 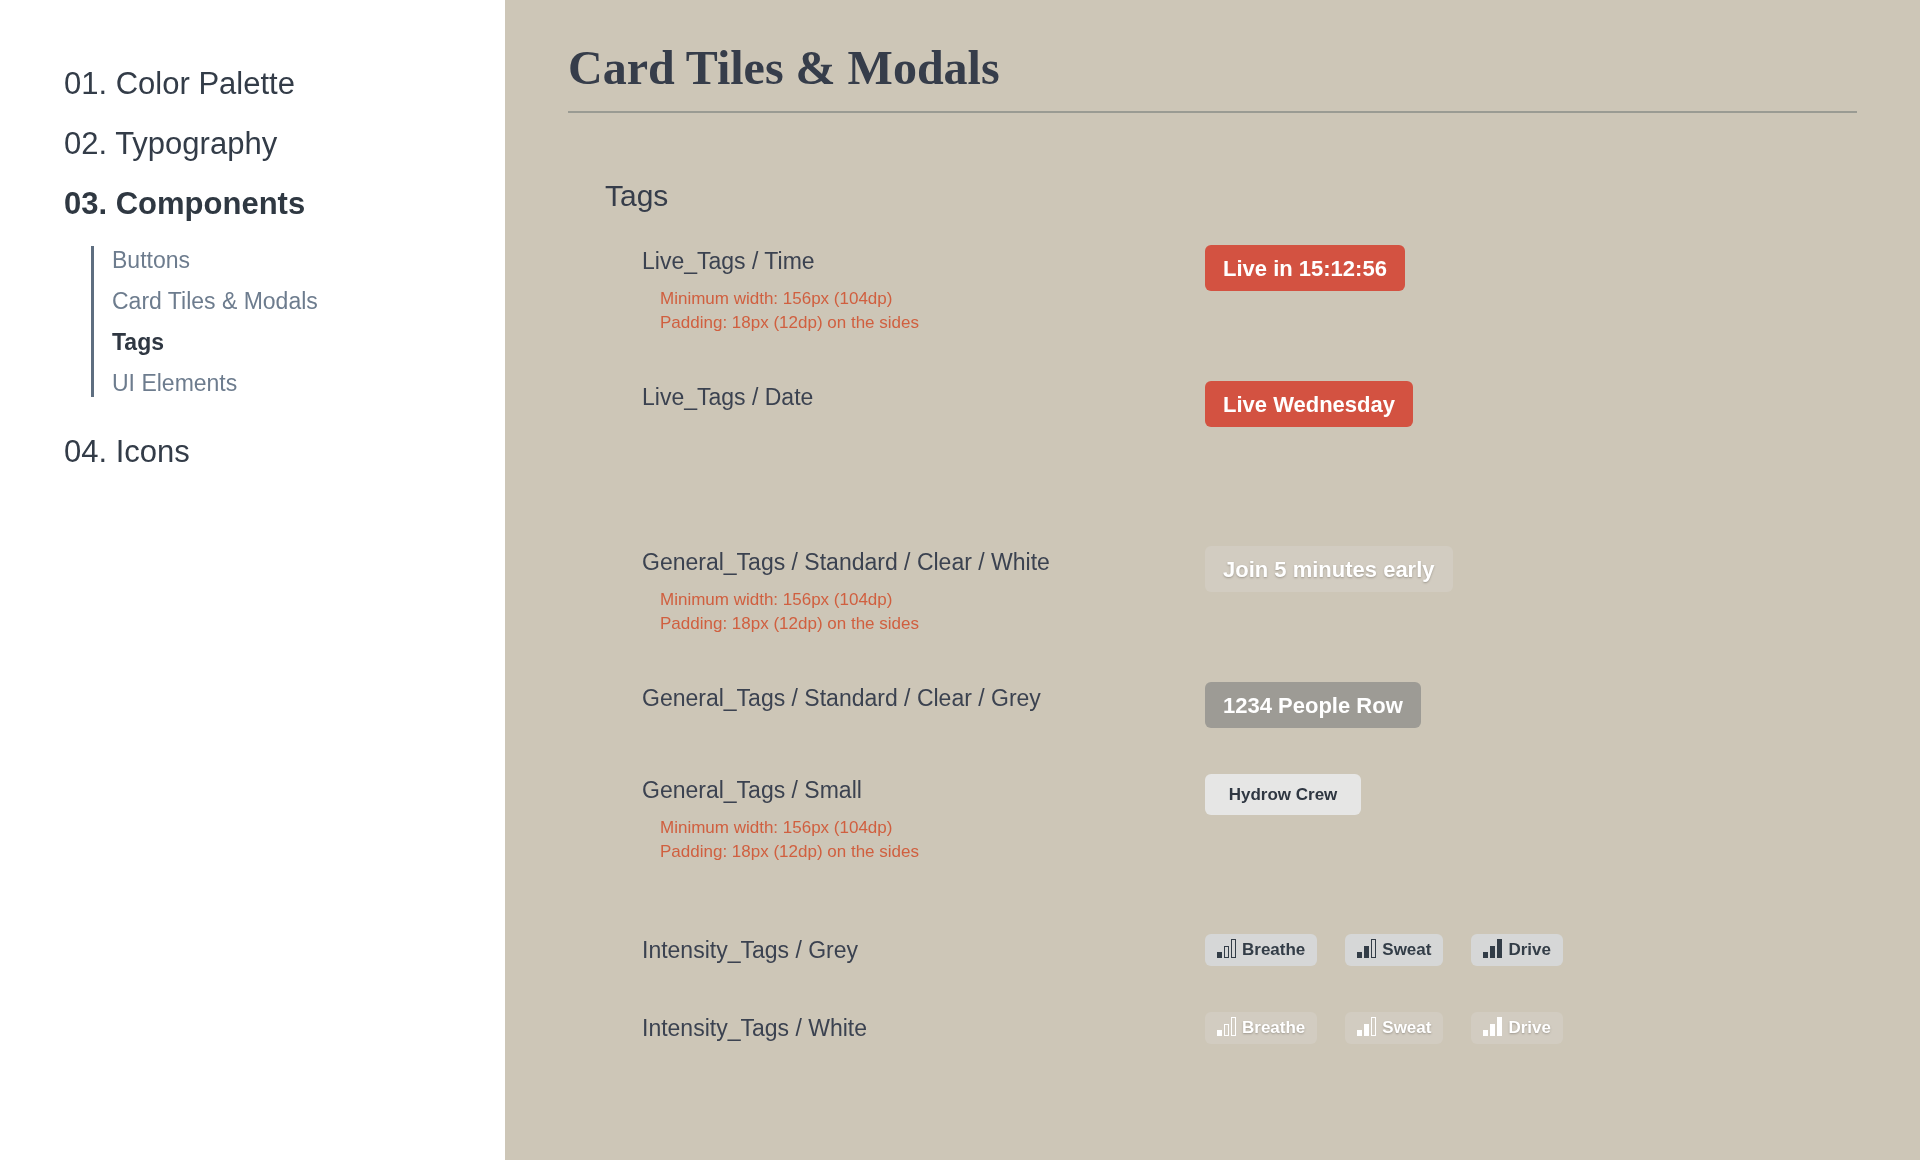 I want to click on live-tag: Live in 15:12:56, so click(x=1305, y=268).